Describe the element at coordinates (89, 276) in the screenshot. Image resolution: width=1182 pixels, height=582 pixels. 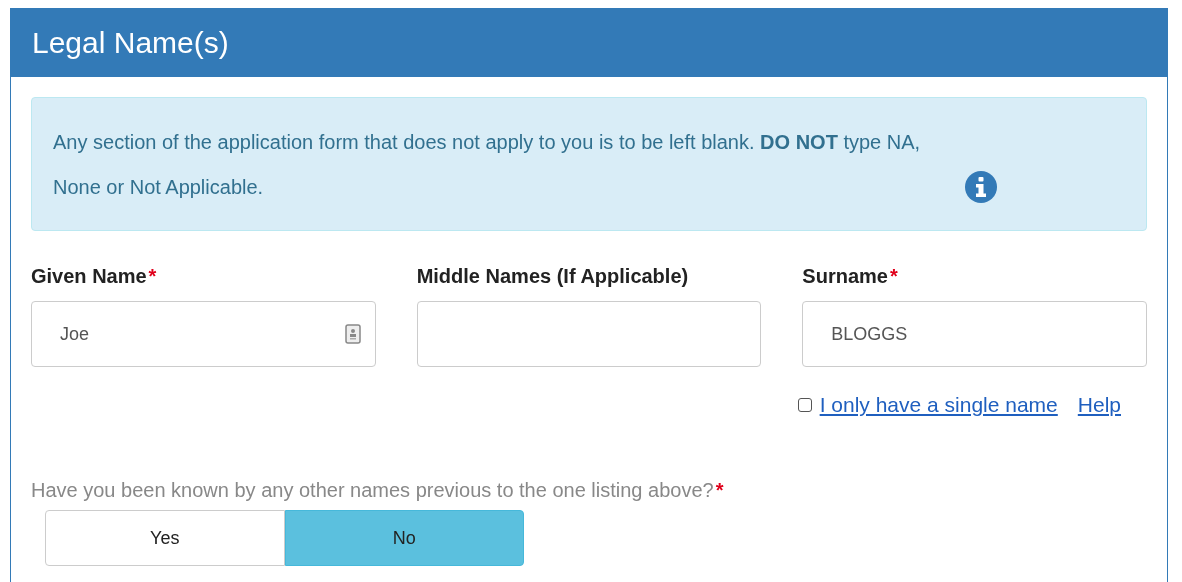
I see `field-label: Given Name` at that location.